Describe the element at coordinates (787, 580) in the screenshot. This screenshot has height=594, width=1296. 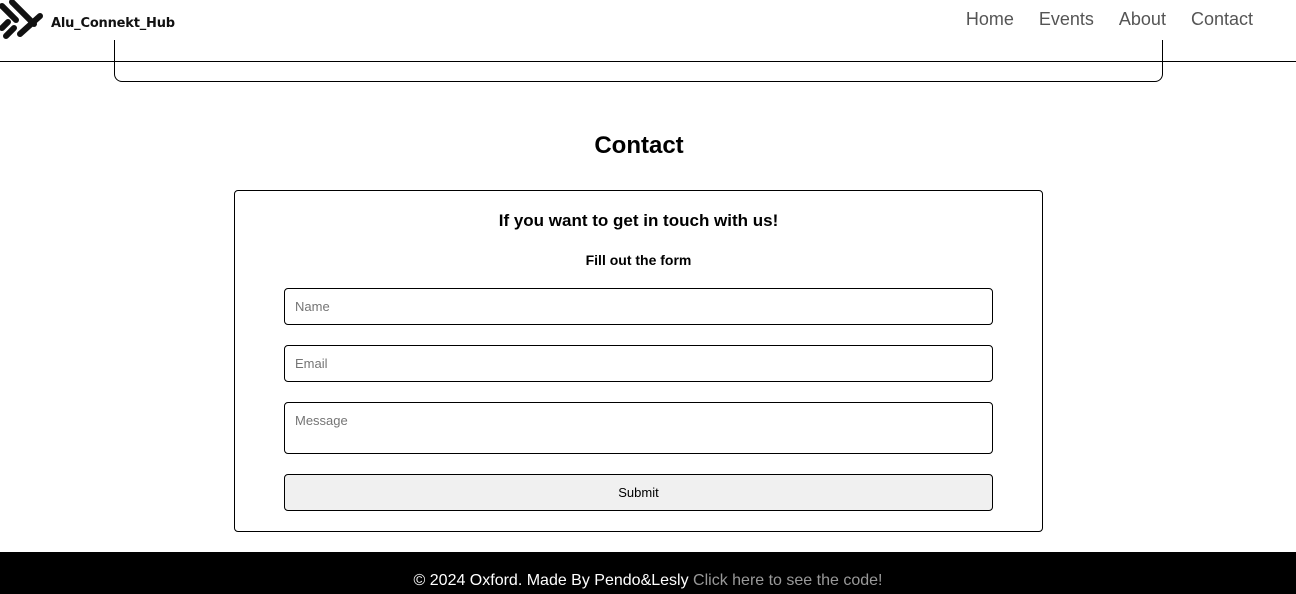
I see `footer-code-link: Click here to see the code!` at that location.